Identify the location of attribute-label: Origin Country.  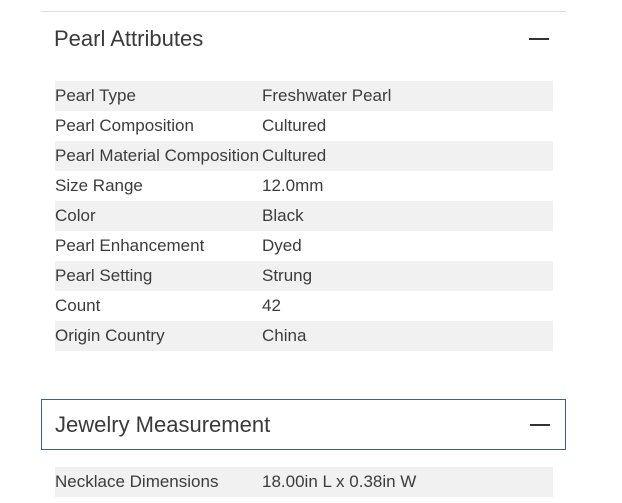
(158, 336).